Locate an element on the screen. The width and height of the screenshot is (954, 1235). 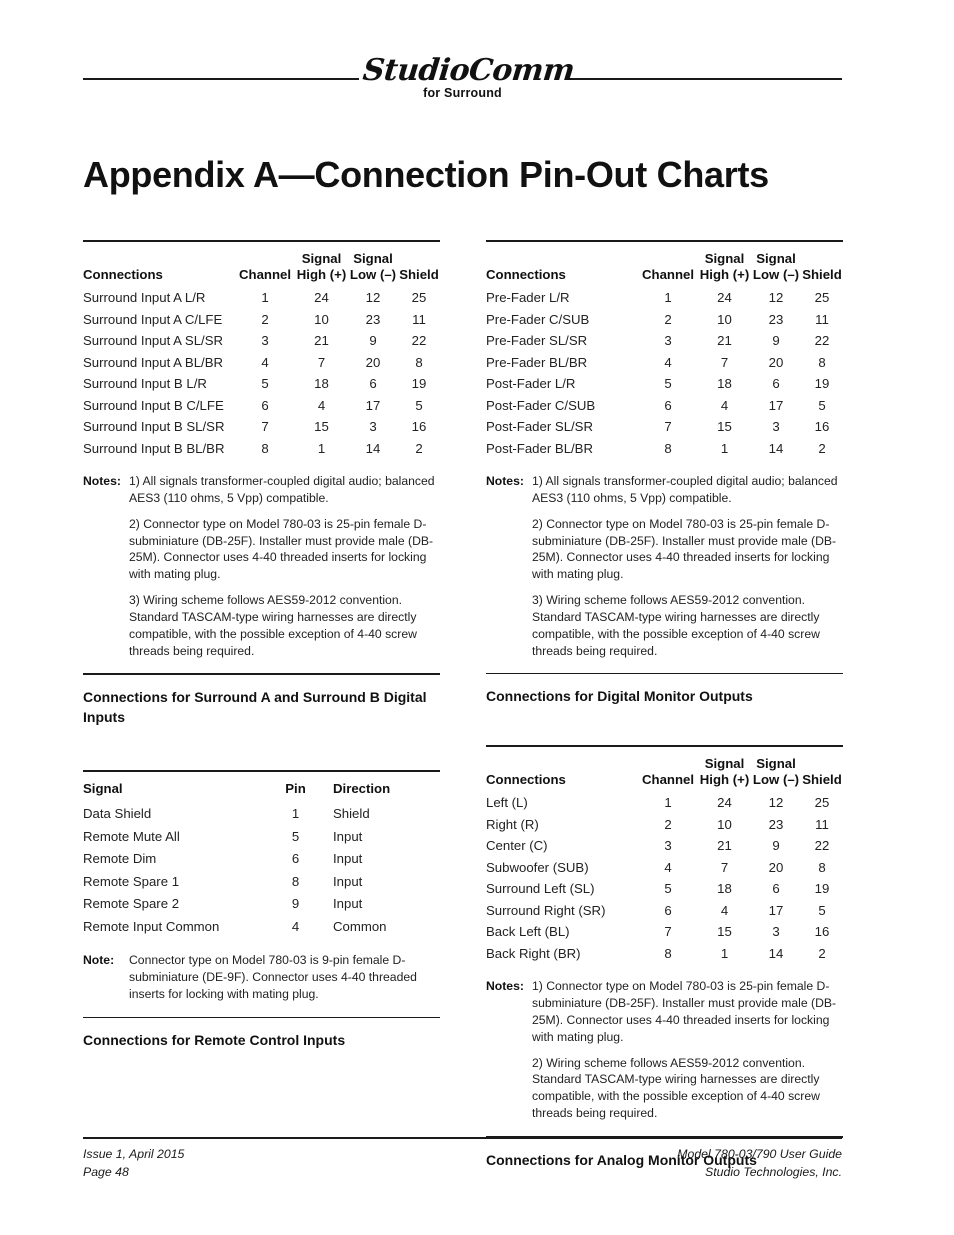
cell-high: 7 is located at coordinates (724, 867).